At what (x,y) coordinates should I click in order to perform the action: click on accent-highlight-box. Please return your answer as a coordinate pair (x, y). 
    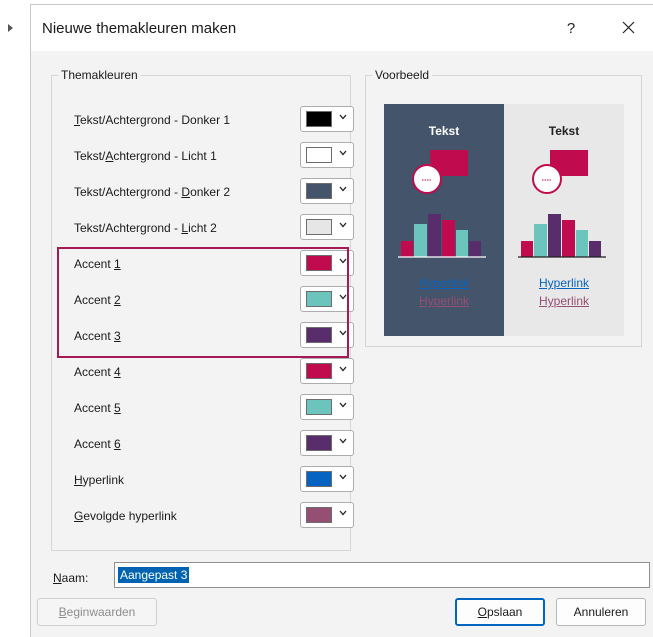
    Looking at the image, I should click on (203, 302).